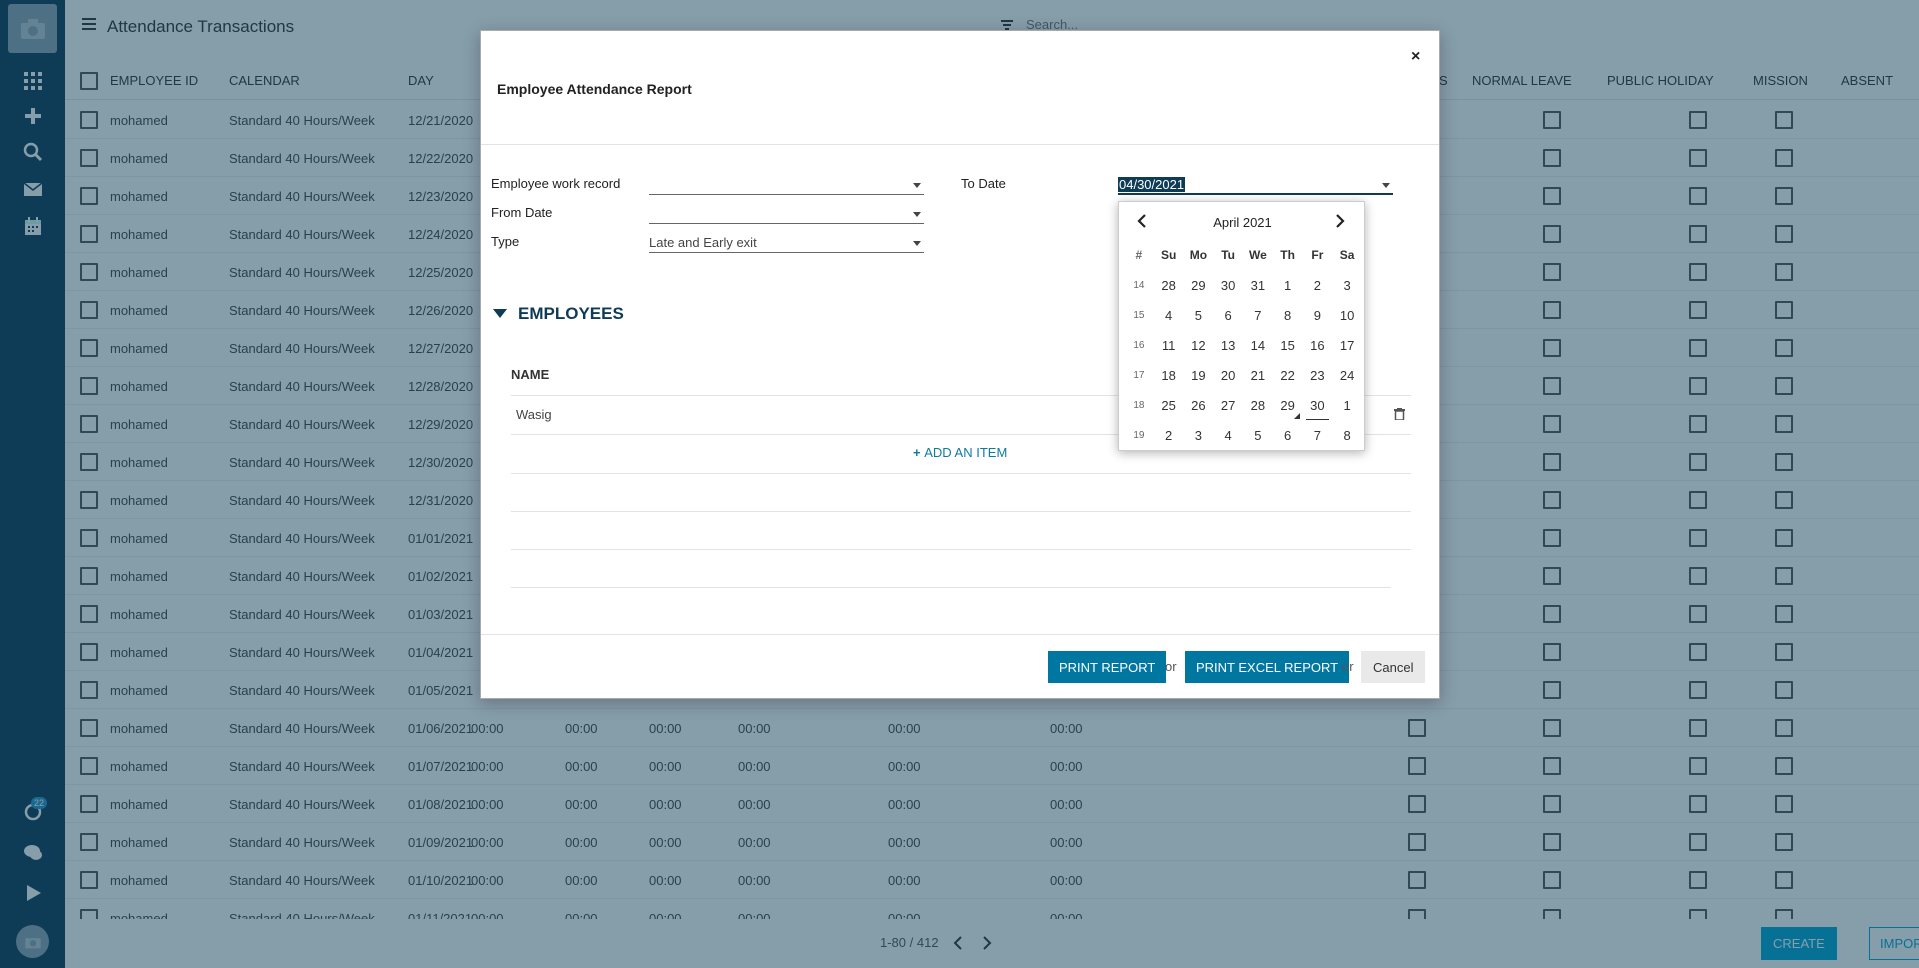 The height and width of the screenshot is (968, 1919). What do you see at coordinates (1317, 255) in the screenshot?
I see `weekday-header: Fr` at bounding box center [1317, 255].